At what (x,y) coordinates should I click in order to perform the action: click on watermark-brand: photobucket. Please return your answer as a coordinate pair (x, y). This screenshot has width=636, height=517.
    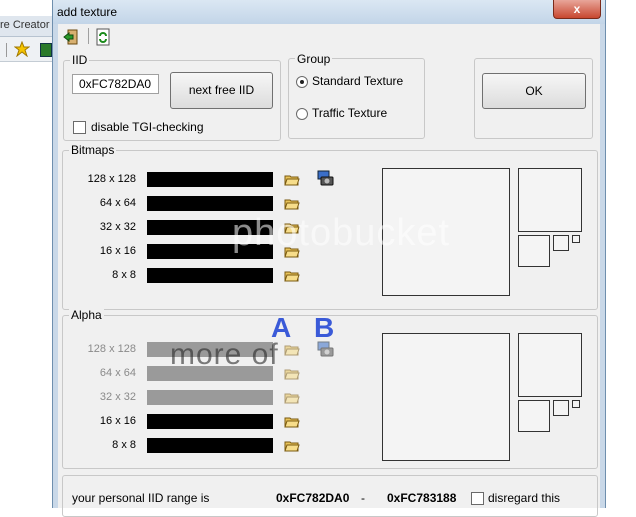
    Looking at the image, I should click on (341, 233).